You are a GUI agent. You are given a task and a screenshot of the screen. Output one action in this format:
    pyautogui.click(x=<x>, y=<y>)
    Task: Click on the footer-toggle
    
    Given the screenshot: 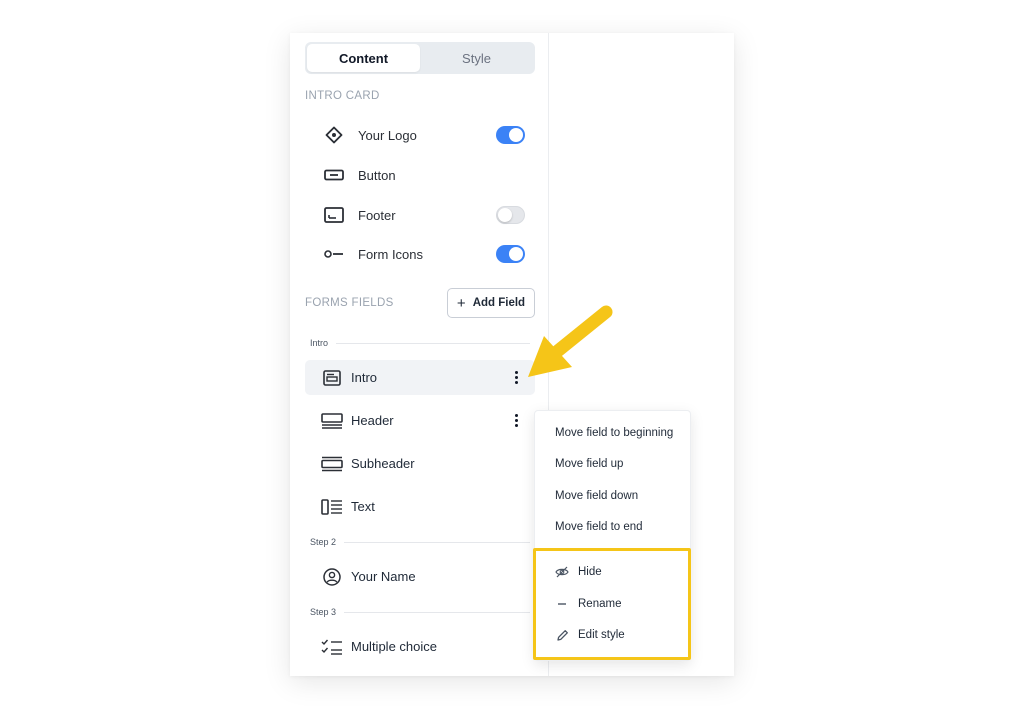 What is the action you would take?
    pyautogui.click(x=510, y=215)
    